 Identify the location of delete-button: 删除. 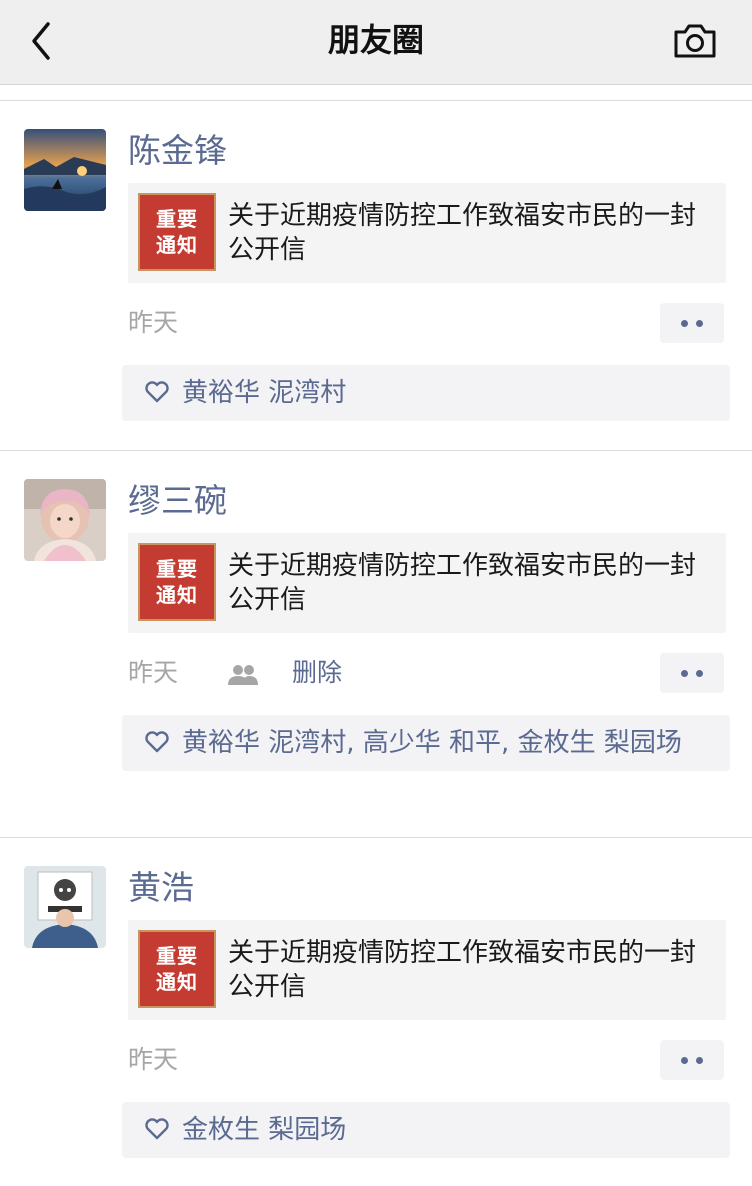
(317, 673).